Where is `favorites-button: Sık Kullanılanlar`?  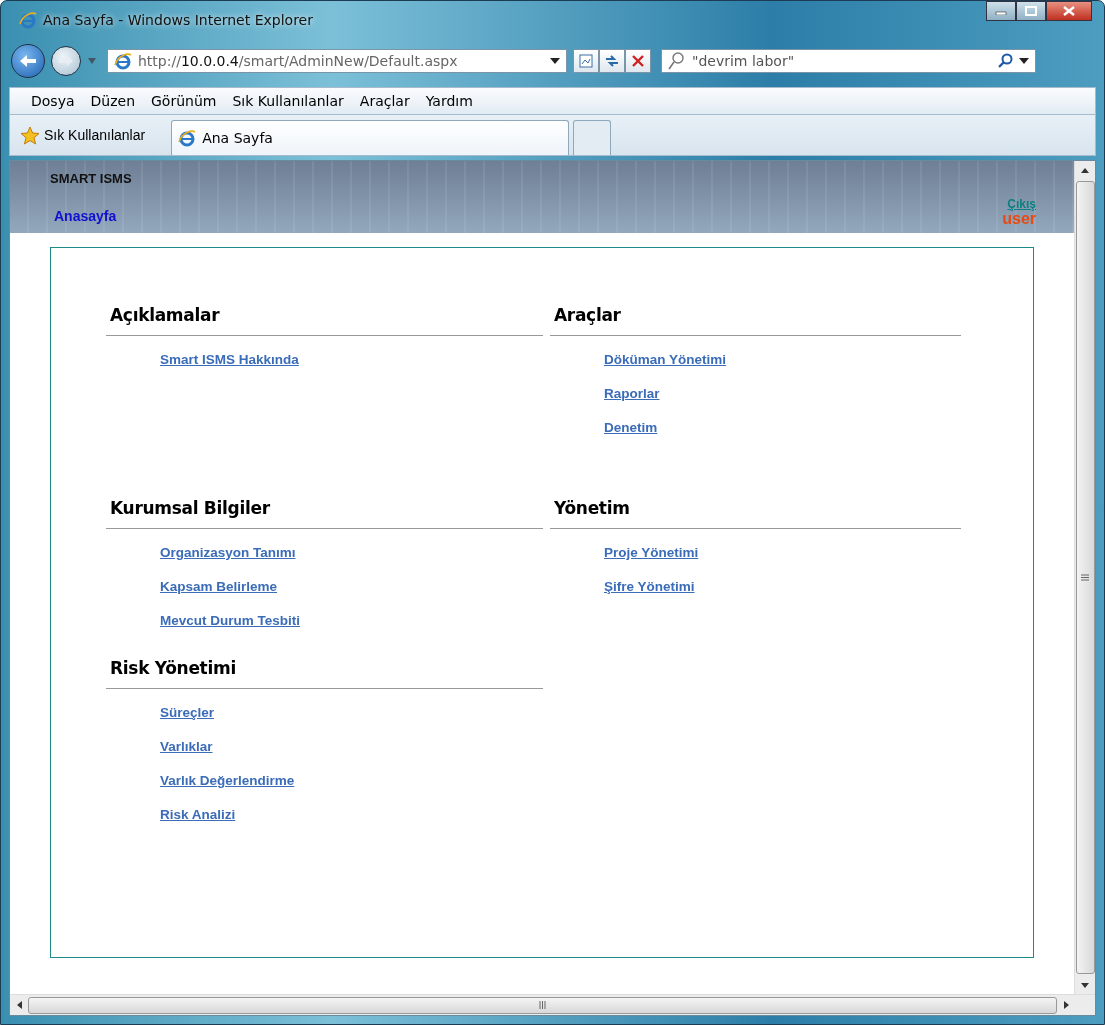 favorites-button: Sık Kullanılanlar is located at coordinates (91, 135).